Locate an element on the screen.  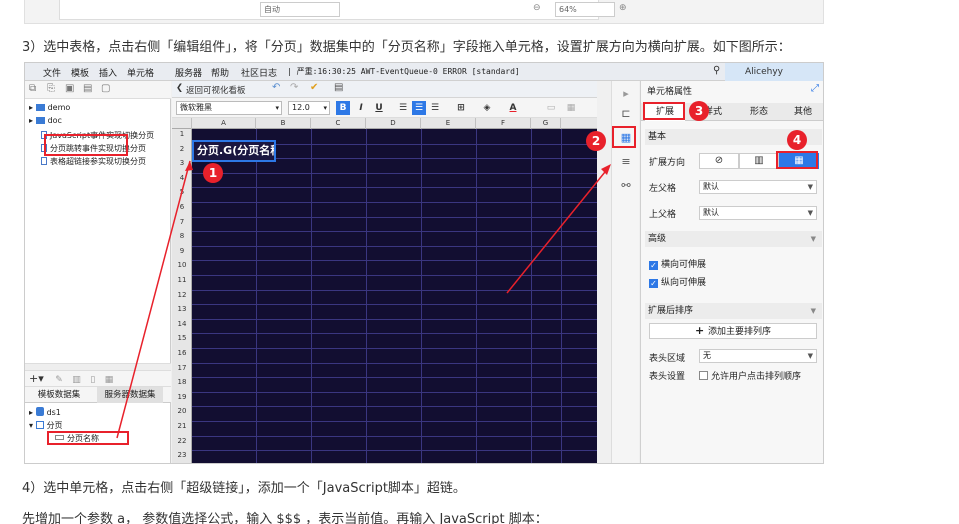
arrow-head-icon is located at coordinates (606, 169).